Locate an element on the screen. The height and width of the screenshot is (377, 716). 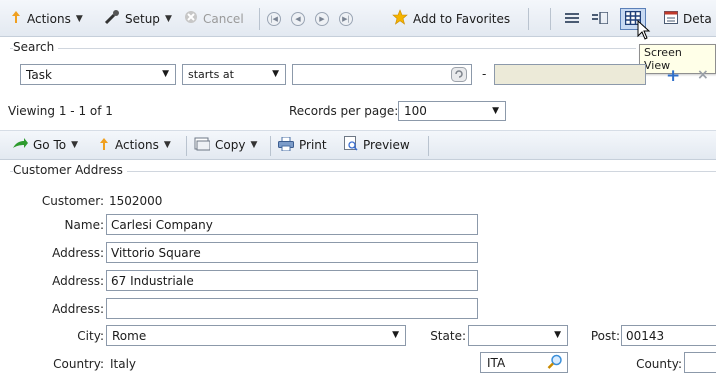
country-code-input: ITA is located at coordinates (524, 362).